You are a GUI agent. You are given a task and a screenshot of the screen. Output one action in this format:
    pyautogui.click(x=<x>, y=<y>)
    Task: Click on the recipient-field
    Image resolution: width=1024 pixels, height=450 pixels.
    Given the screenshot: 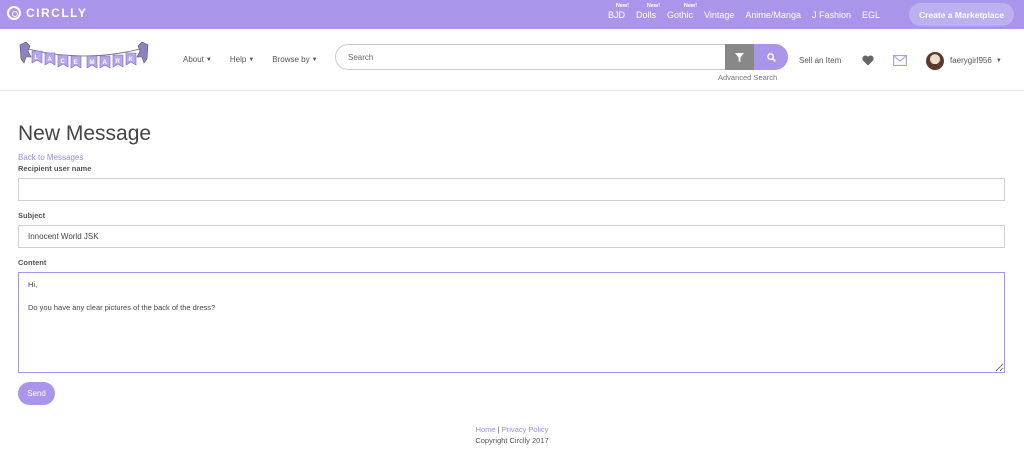 What is the action you would take?
    pyautogui.click(x=511, y=189)
    